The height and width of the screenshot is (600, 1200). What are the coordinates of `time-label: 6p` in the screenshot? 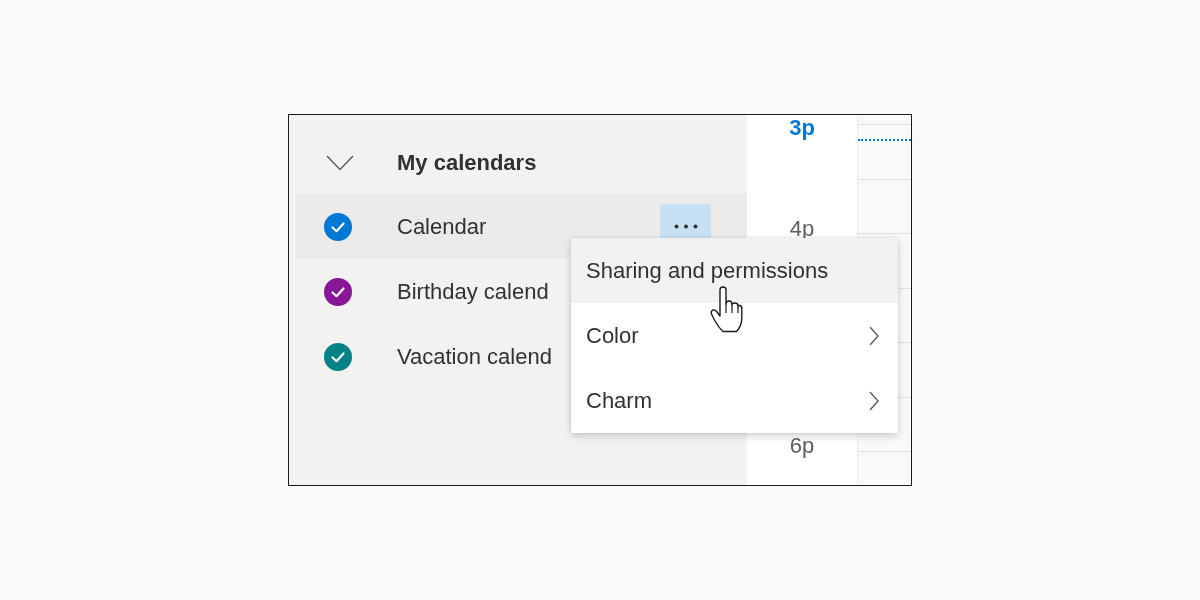 It's located at (802, 446).